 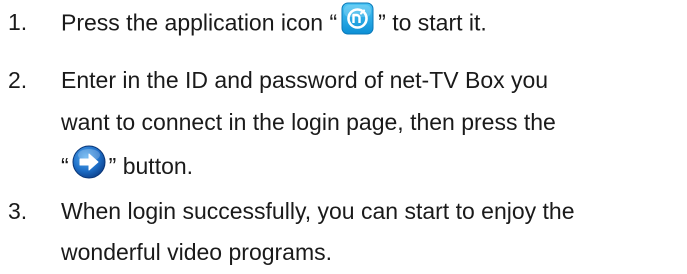 I want to click on step-text-after-icon: ” button., so click(x=151, y=166).